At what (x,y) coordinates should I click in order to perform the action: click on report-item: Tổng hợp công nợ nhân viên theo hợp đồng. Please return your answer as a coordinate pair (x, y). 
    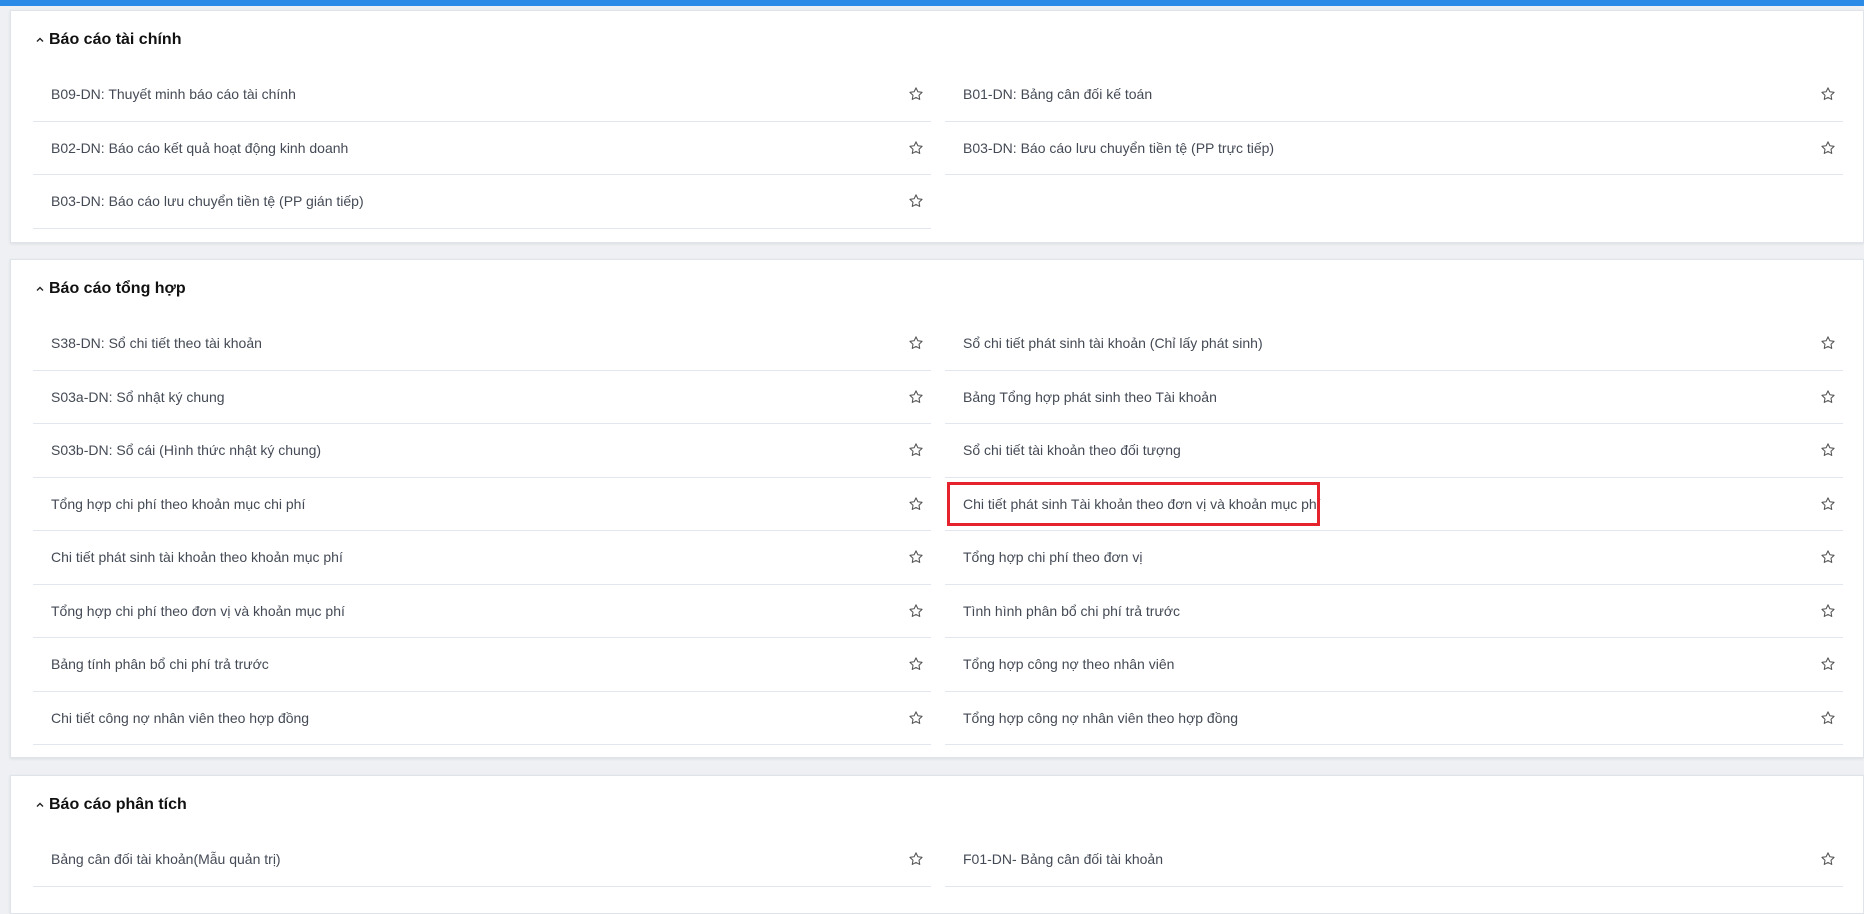
    Looking at the image, I should click on (1394, 718).